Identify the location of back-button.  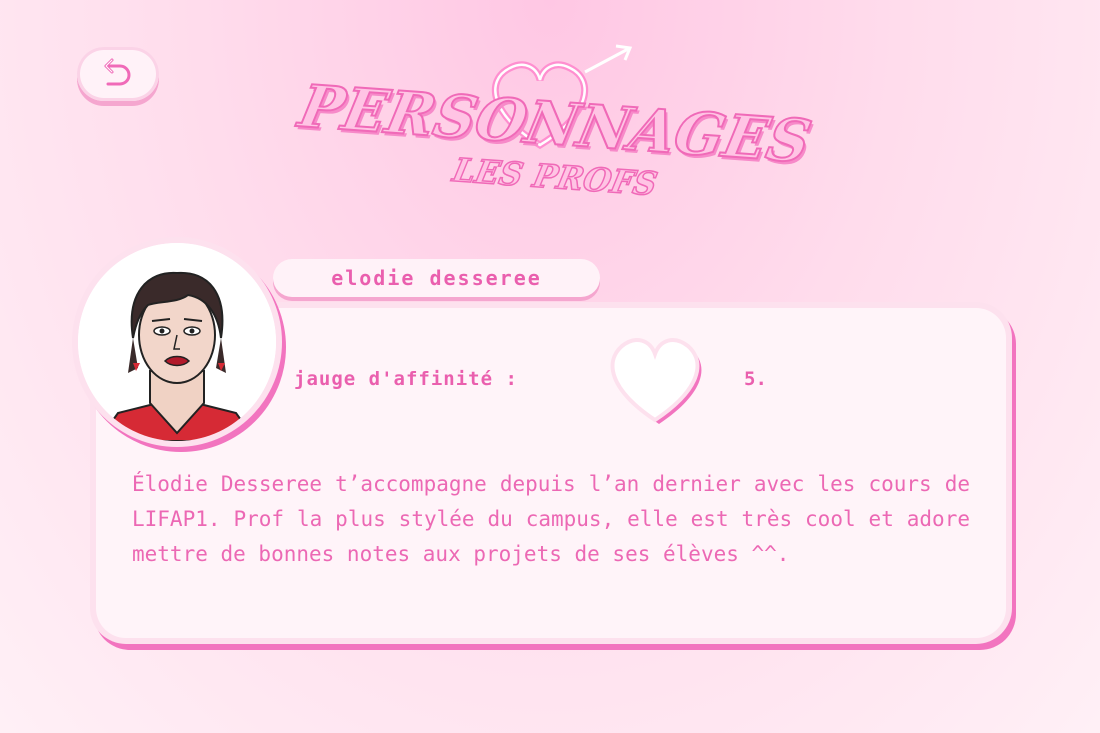
(118, 74).